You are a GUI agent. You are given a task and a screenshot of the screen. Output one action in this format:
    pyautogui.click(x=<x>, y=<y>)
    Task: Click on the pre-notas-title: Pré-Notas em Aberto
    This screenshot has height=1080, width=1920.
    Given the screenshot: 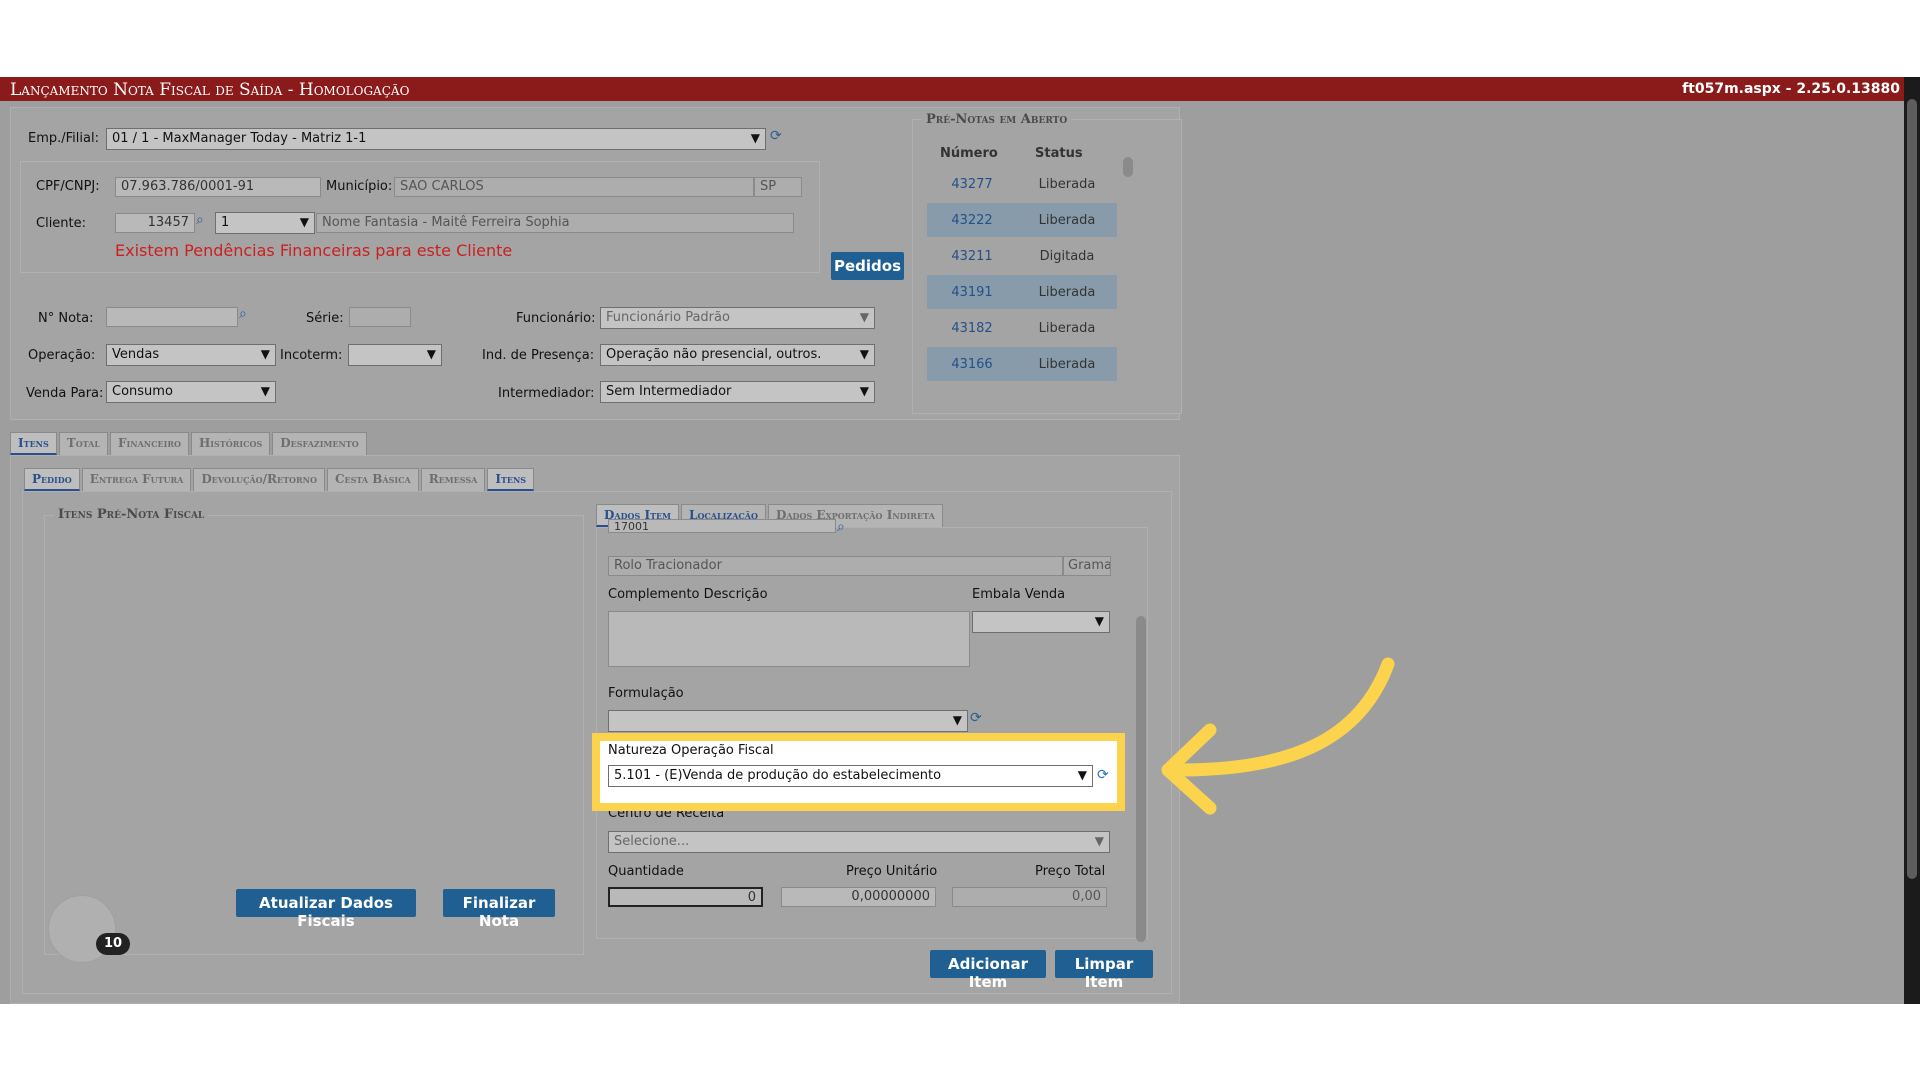 What is the action you would take?
    pyautogui.click(x=997, y=119)
    